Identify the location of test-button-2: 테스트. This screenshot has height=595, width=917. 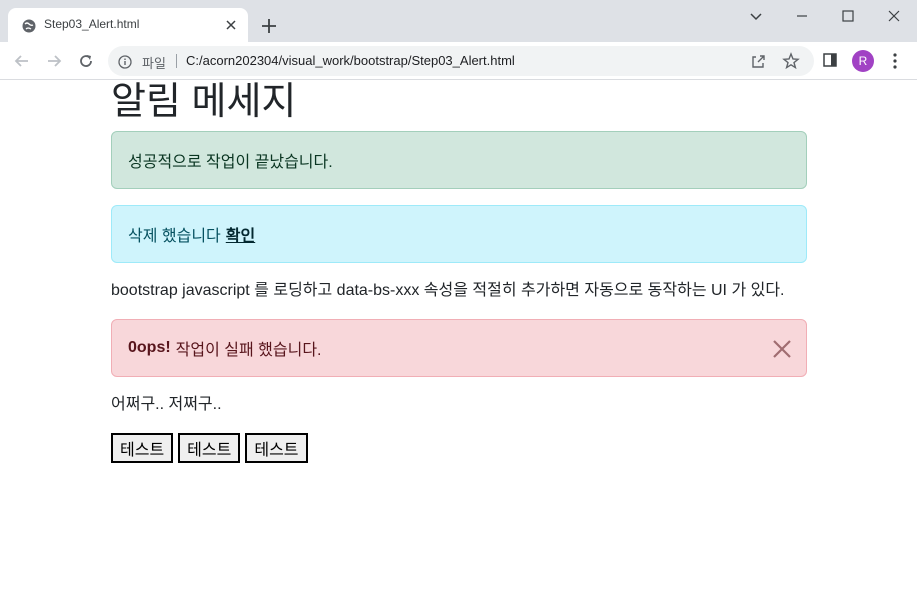
(209, 448).